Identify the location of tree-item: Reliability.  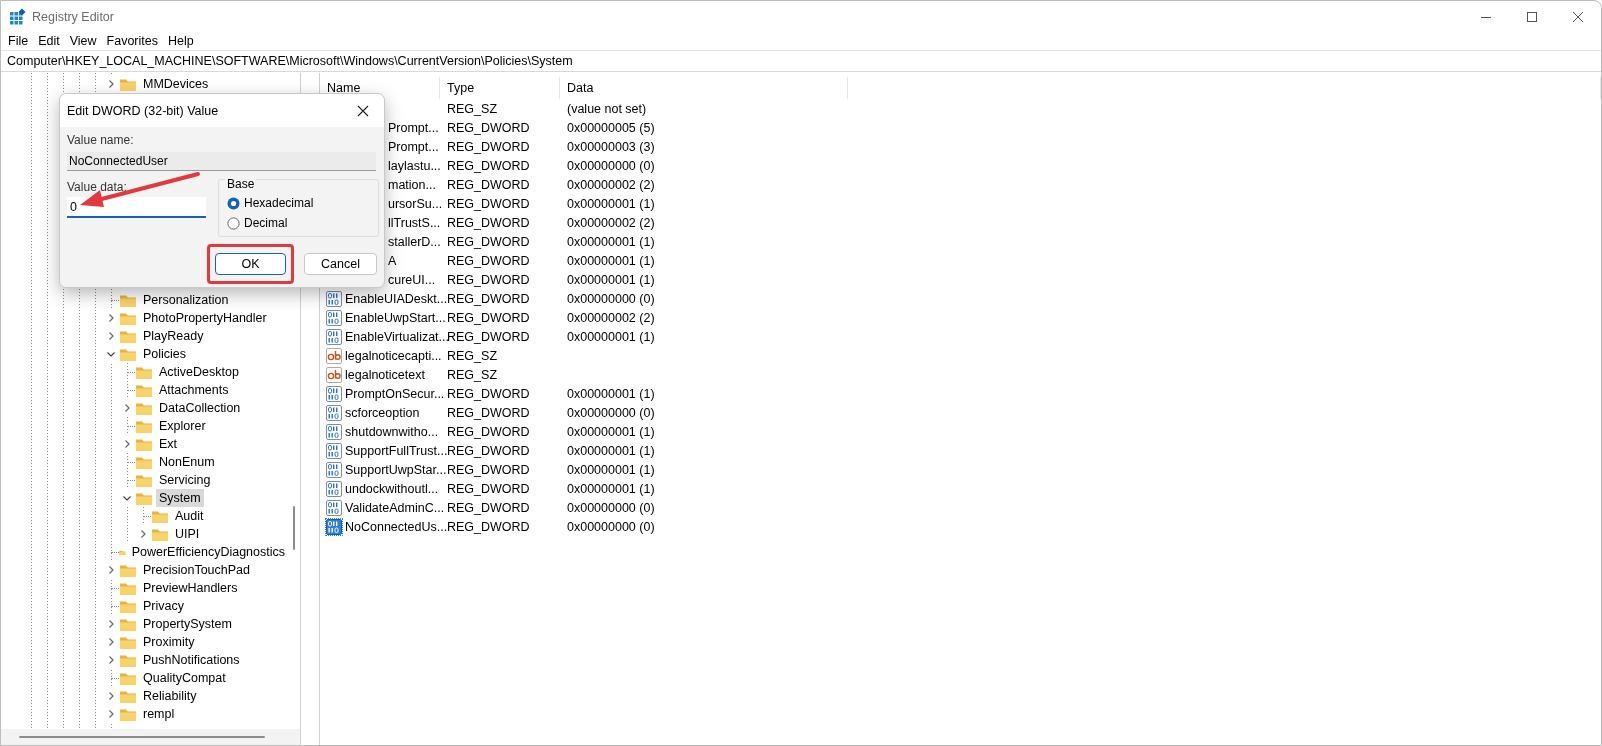
(170, 696).